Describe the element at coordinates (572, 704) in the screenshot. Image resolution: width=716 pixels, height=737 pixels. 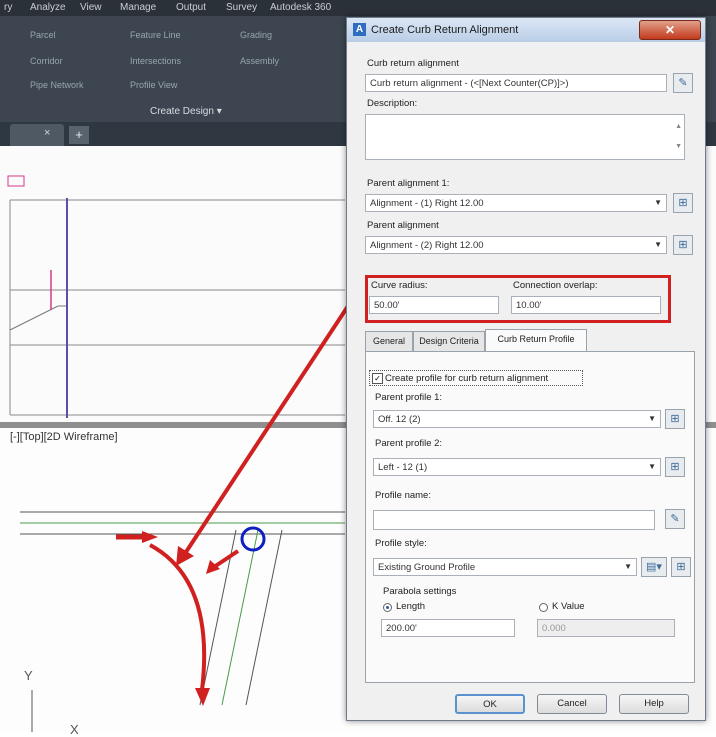
I see `cancel-button: Cancel` at that location.